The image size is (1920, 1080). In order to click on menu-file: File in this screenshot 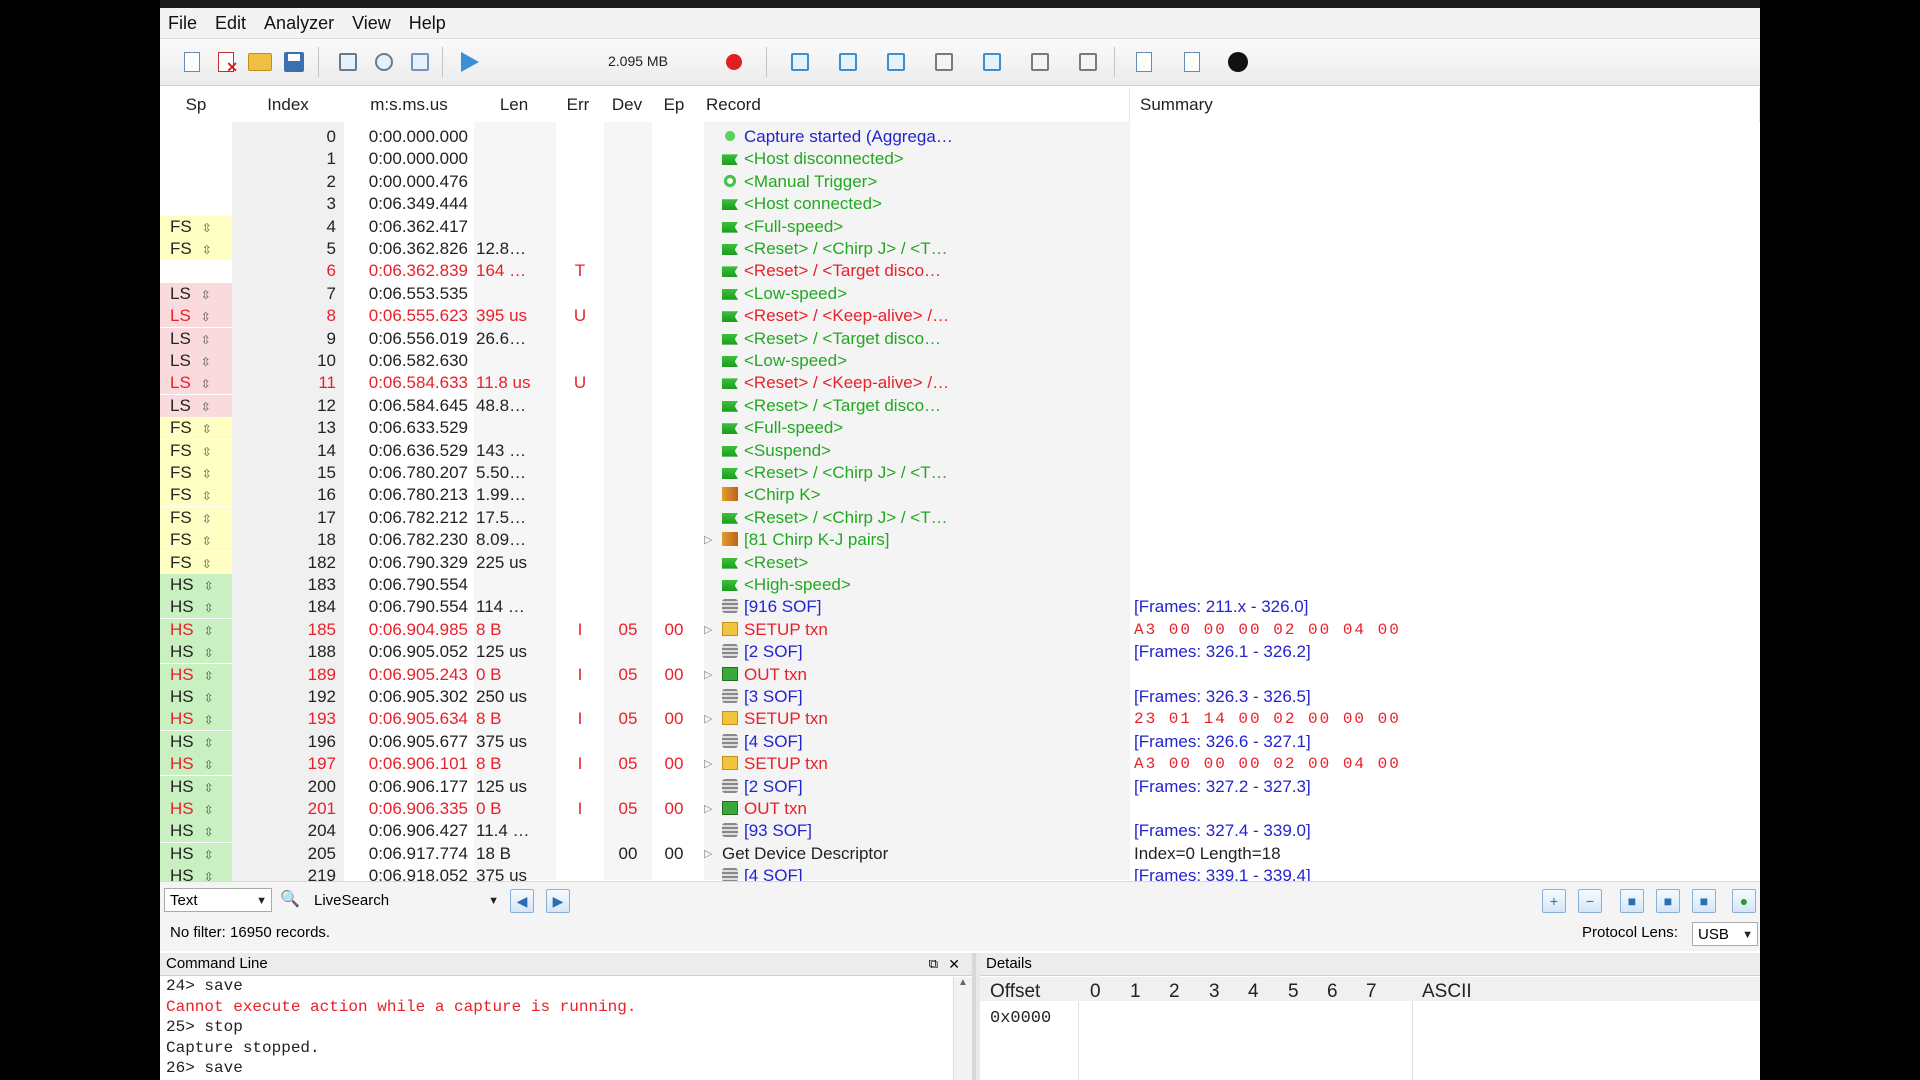, I will do `click(183, 21)`.